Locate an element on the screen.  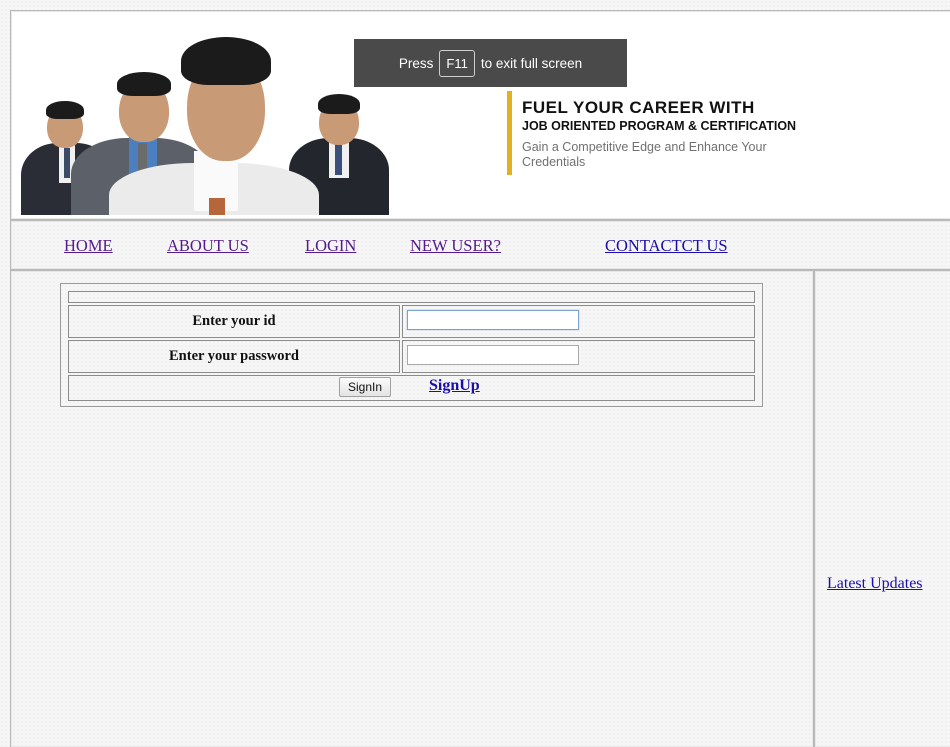
banner-subheadline: JOB ORIENTED PROGRAM & CERTIFICATION is located at coordinates (659, 126).